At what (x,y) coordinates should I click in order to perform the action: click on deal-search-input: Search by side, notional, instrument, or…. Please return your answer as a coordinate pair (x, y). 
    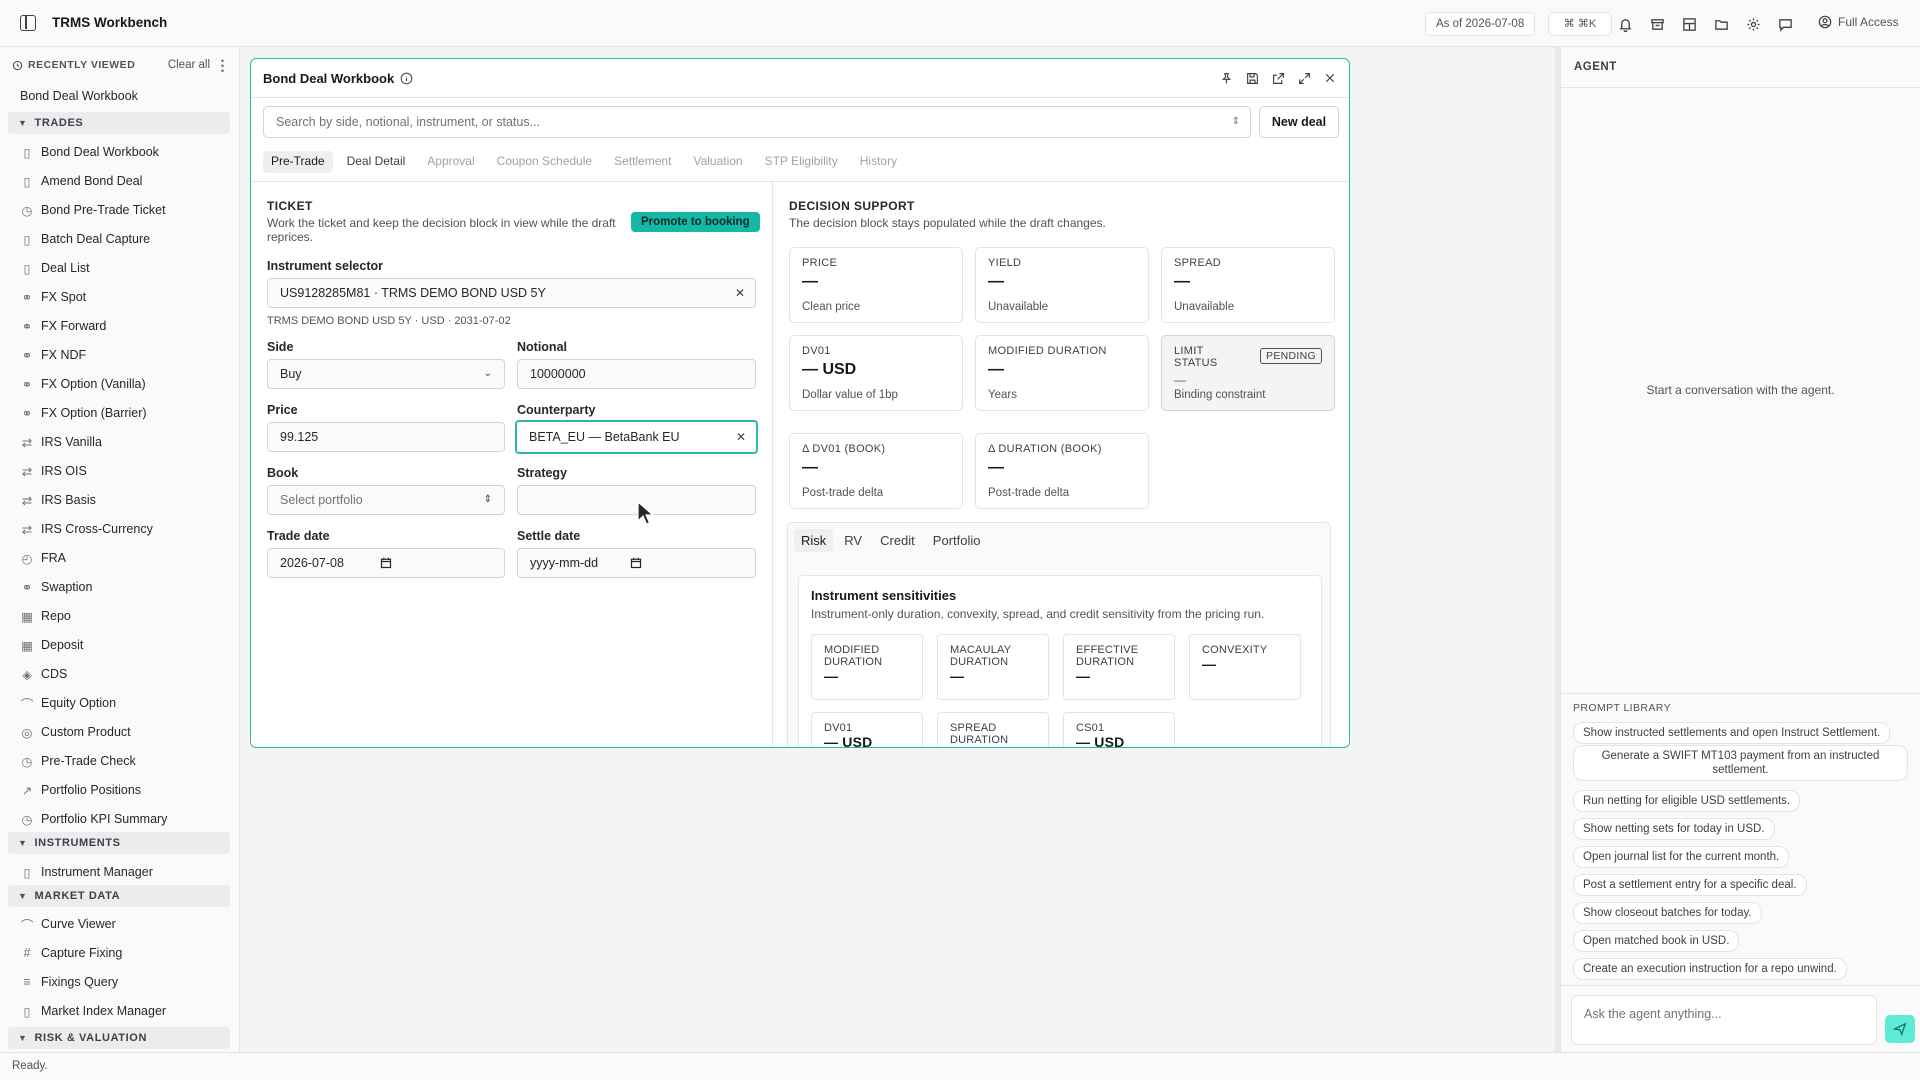
    Looking at the image, I should click on (757, 122).